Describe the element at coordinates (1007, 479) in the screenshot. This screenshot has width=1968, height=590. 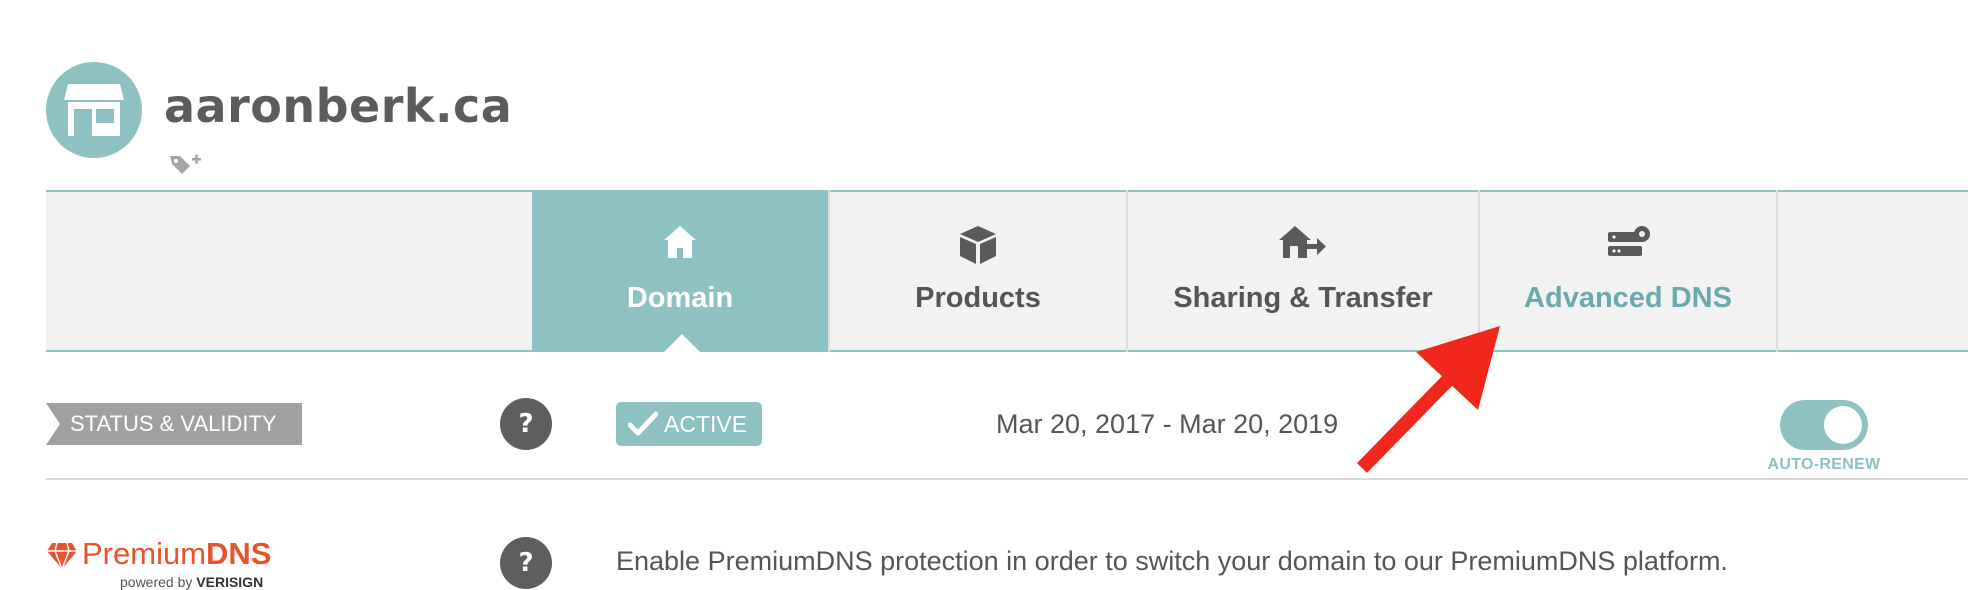
I see `row-divider` at that location.